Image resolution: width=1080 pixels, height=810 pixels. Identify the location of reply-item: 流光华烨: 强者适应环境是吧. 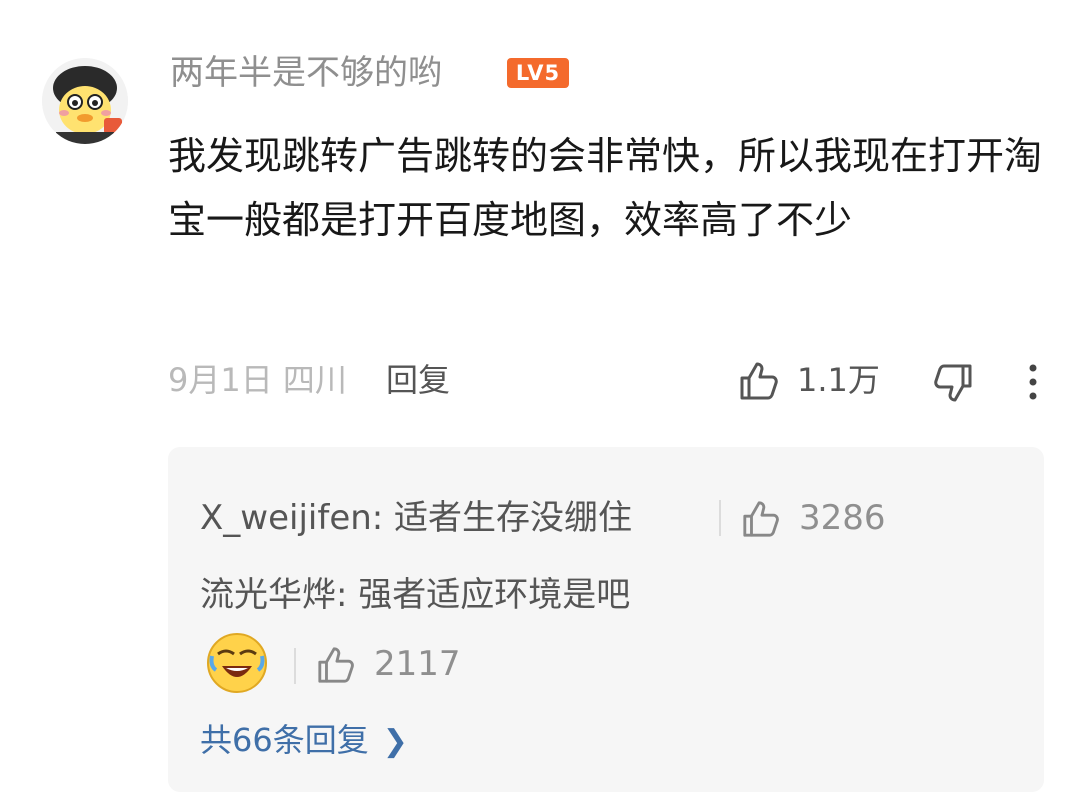
(415, 595).